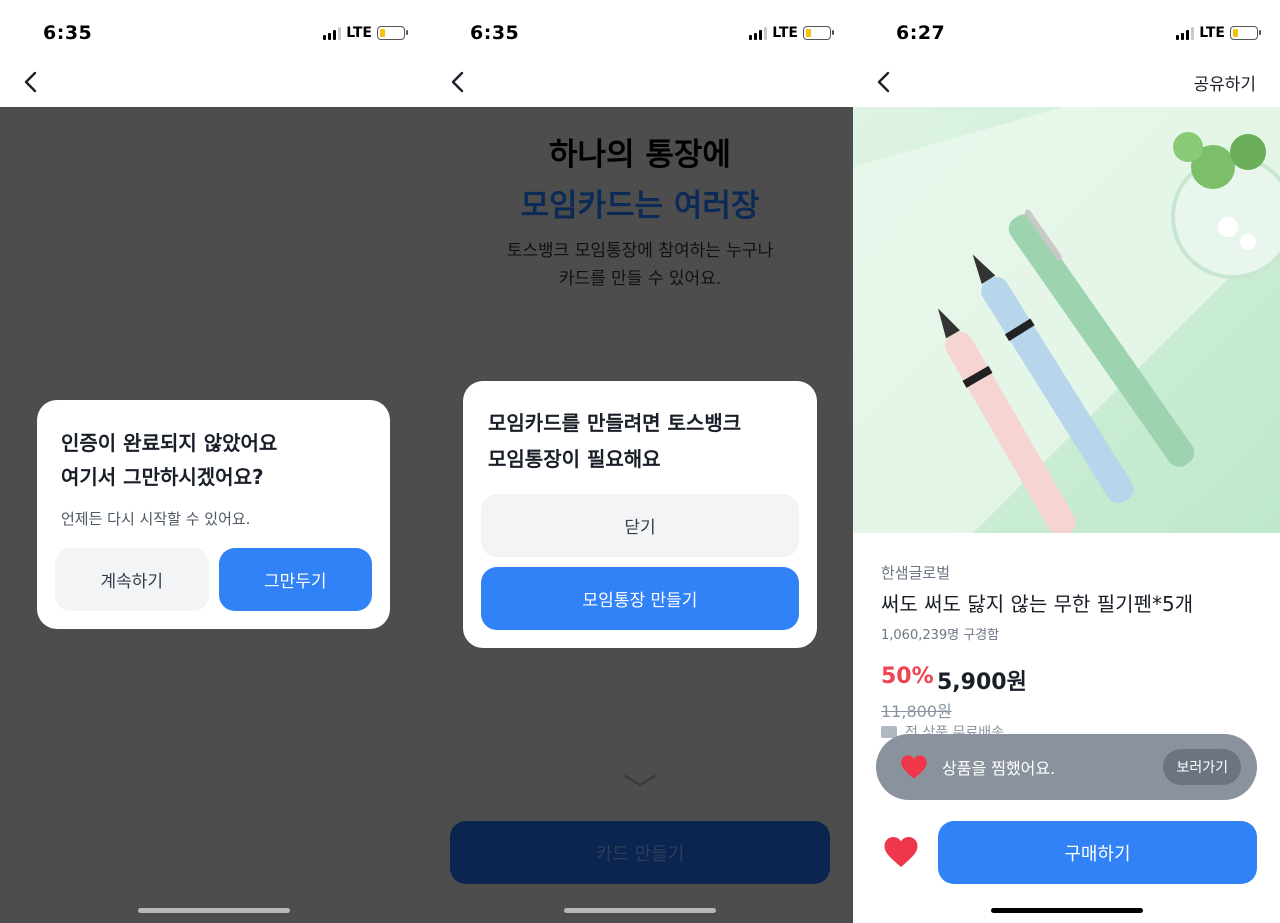 The image size is (1280, 923). I want to click on dialog-title: 모임카드를 만들려면 토스뱅크 모임통장이 필요해요, so click(615, 441).